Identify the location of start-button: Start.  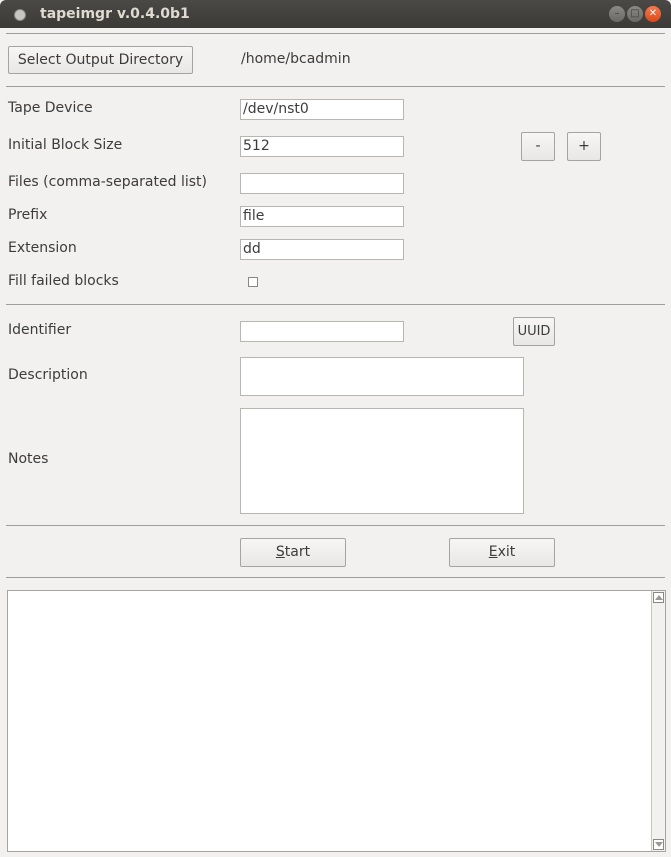
(293, 552).